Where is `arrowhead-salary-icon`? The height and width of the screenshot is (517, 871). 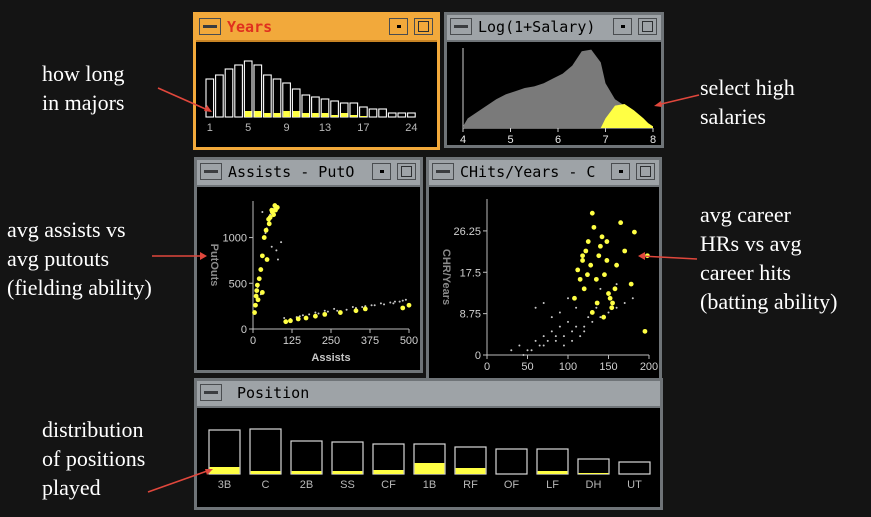 arrowhead-salary-icon is located at coordinates (658, 104).